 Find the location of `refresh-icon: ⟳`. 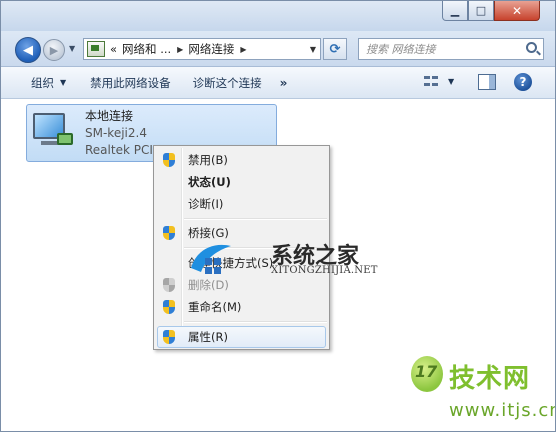

refresh-icon: ⟳ is located at coordinates (335, 49).